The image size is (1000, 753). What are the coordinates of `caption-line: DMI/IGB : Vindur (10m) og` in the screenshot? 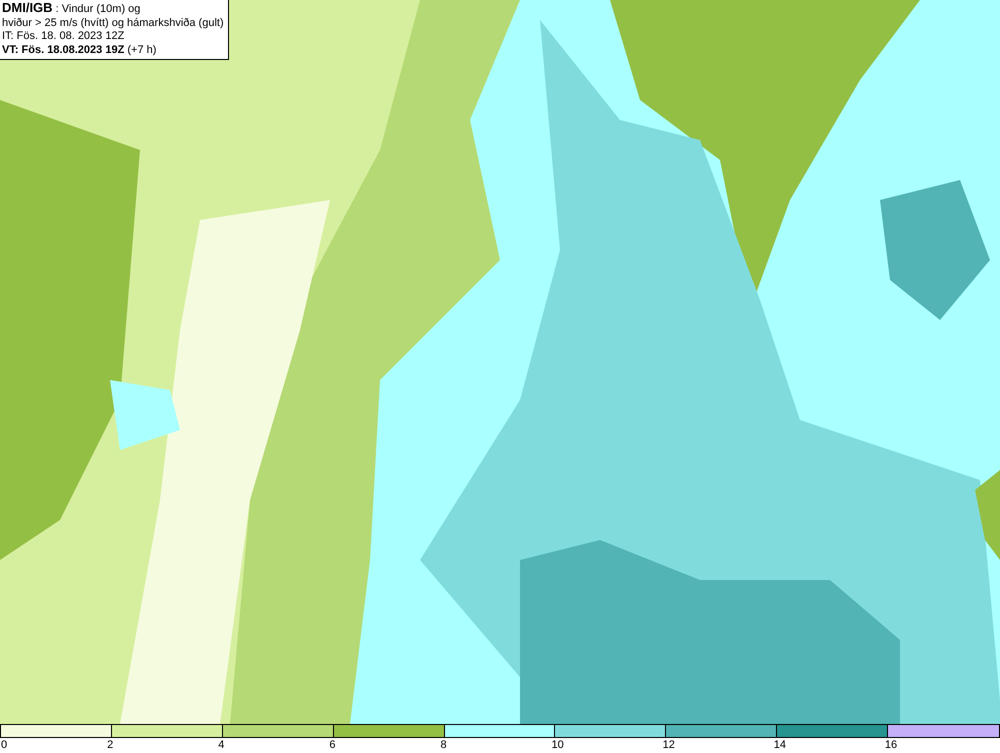 It's located at (72, 8).